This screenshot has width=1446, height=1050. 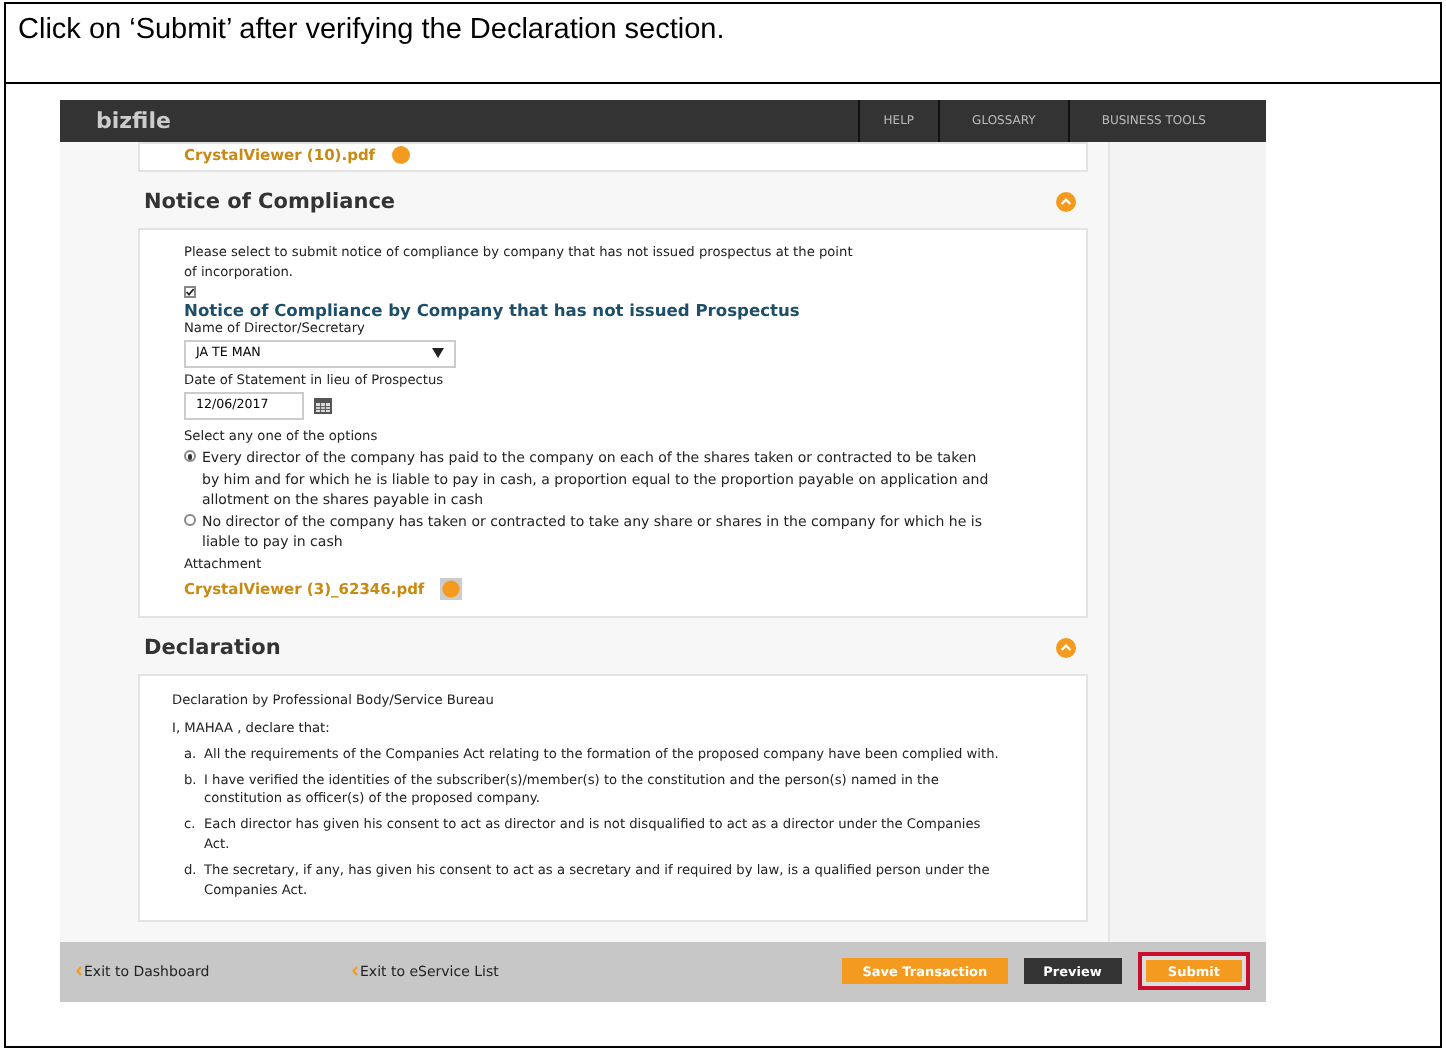 I want to click on calendar-icon, so click(x=323, y=405).